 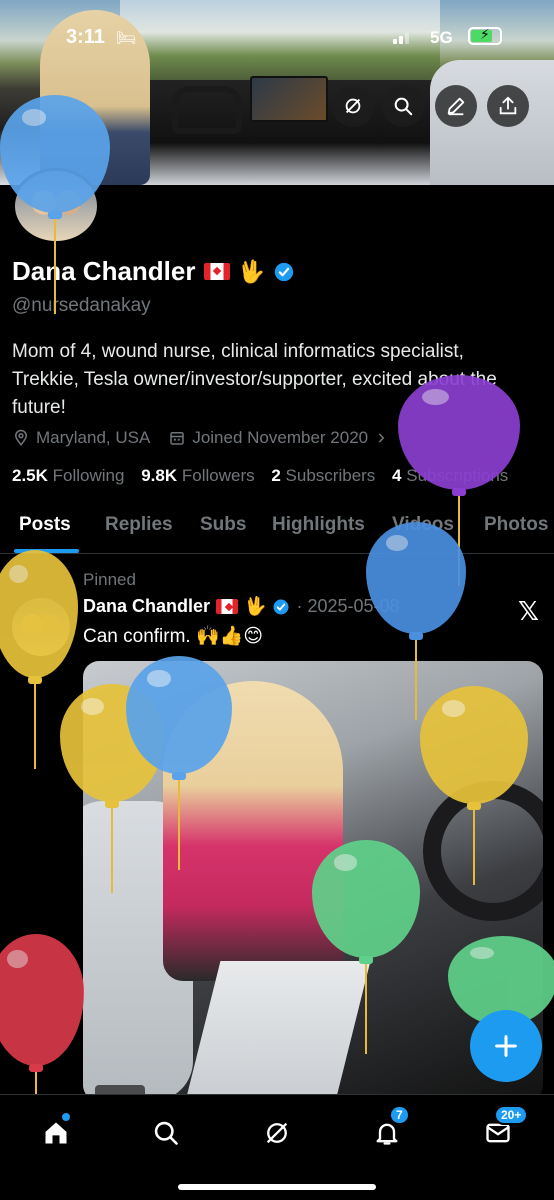 I want to click on grok-button, so click(x=353, y=106).